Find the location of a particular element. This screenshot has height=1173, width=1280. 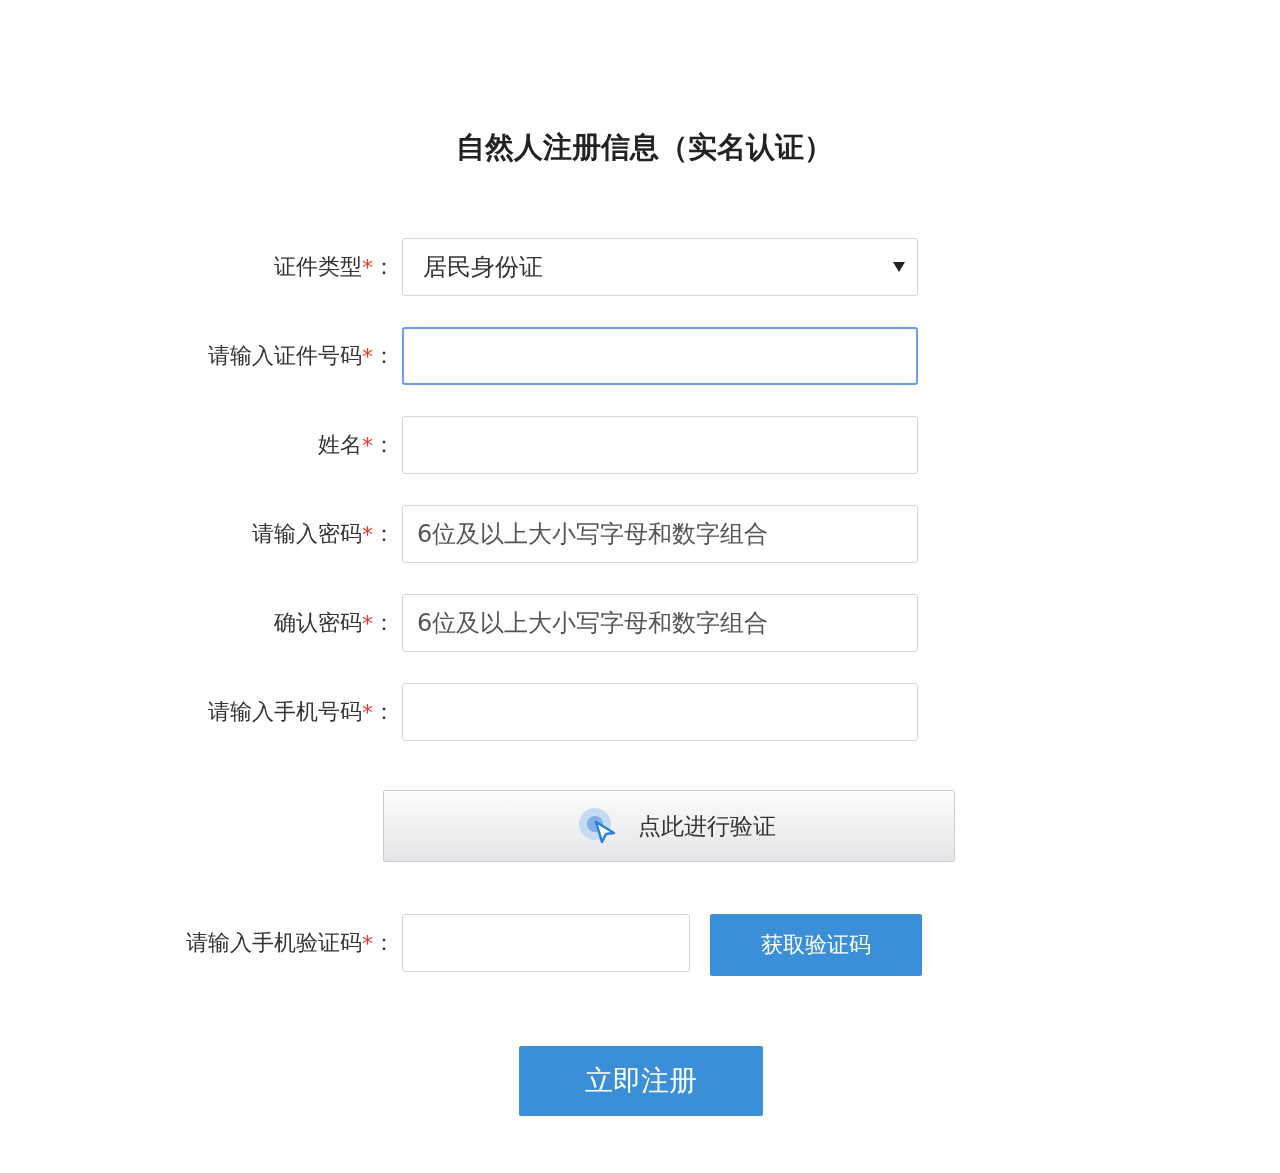

verify-button: 点此进行验证 is located at coordinates (669, 826).